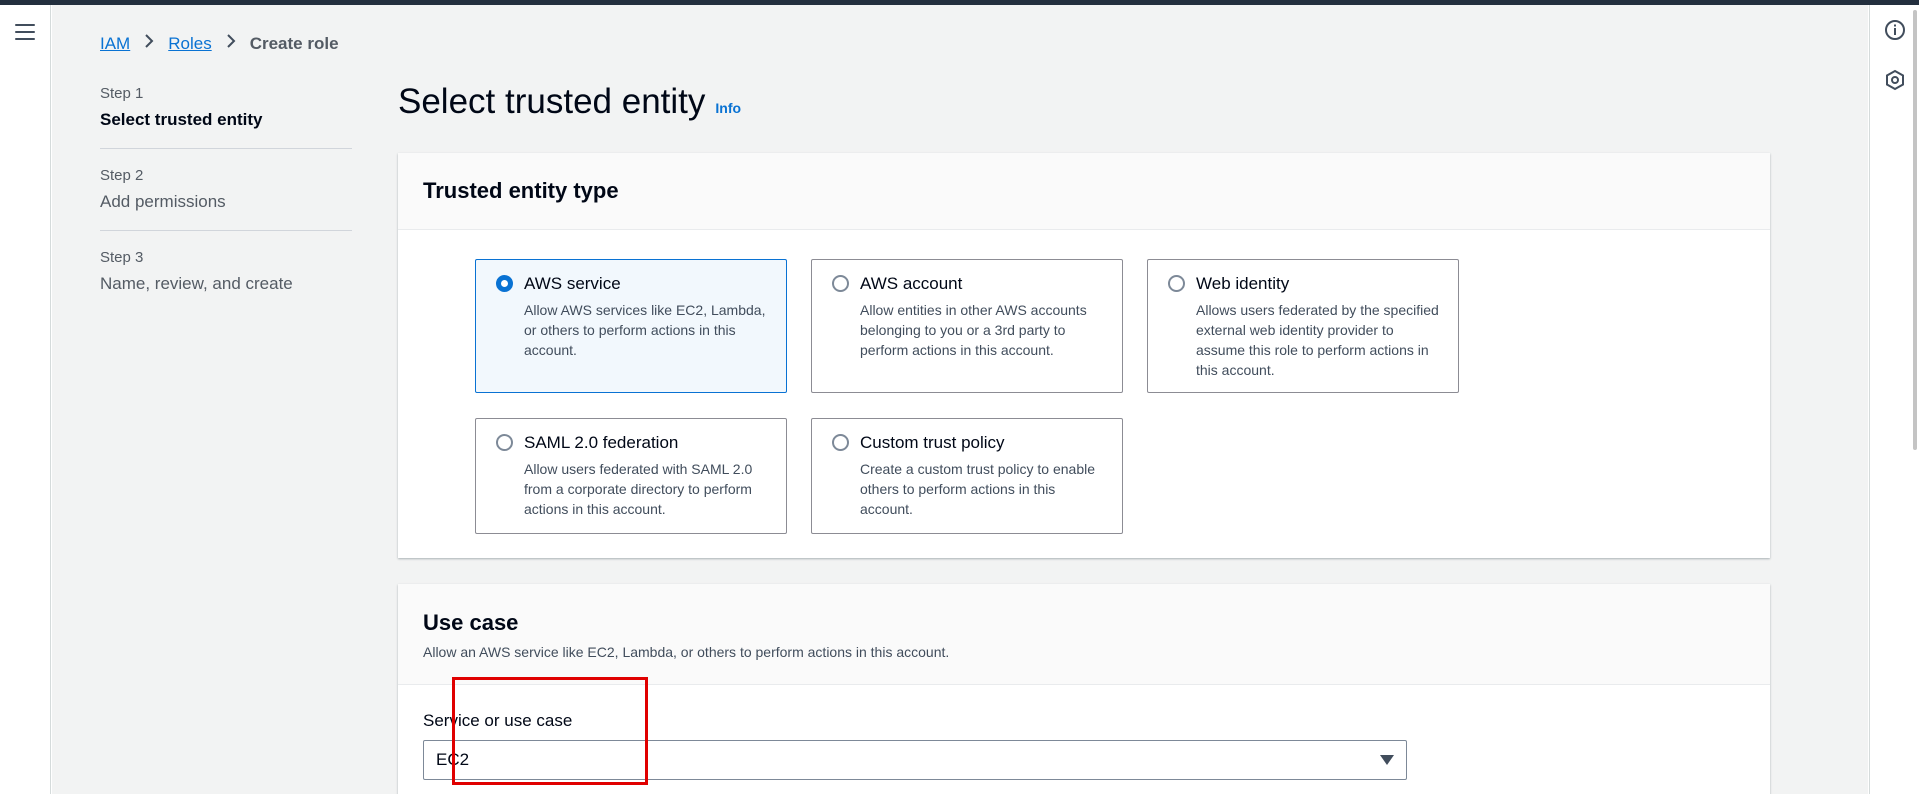 The height and width of the screenshot is (794, 1919). What do you see at coordinates (550, 731) in the screenshot?
I see `annotation-highlight-box` at bounding box center [550, 731].